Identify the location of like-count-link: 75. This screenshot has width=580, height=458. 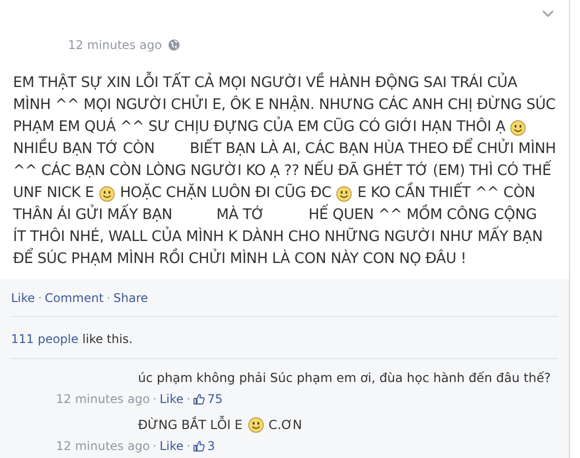
(215, 399).